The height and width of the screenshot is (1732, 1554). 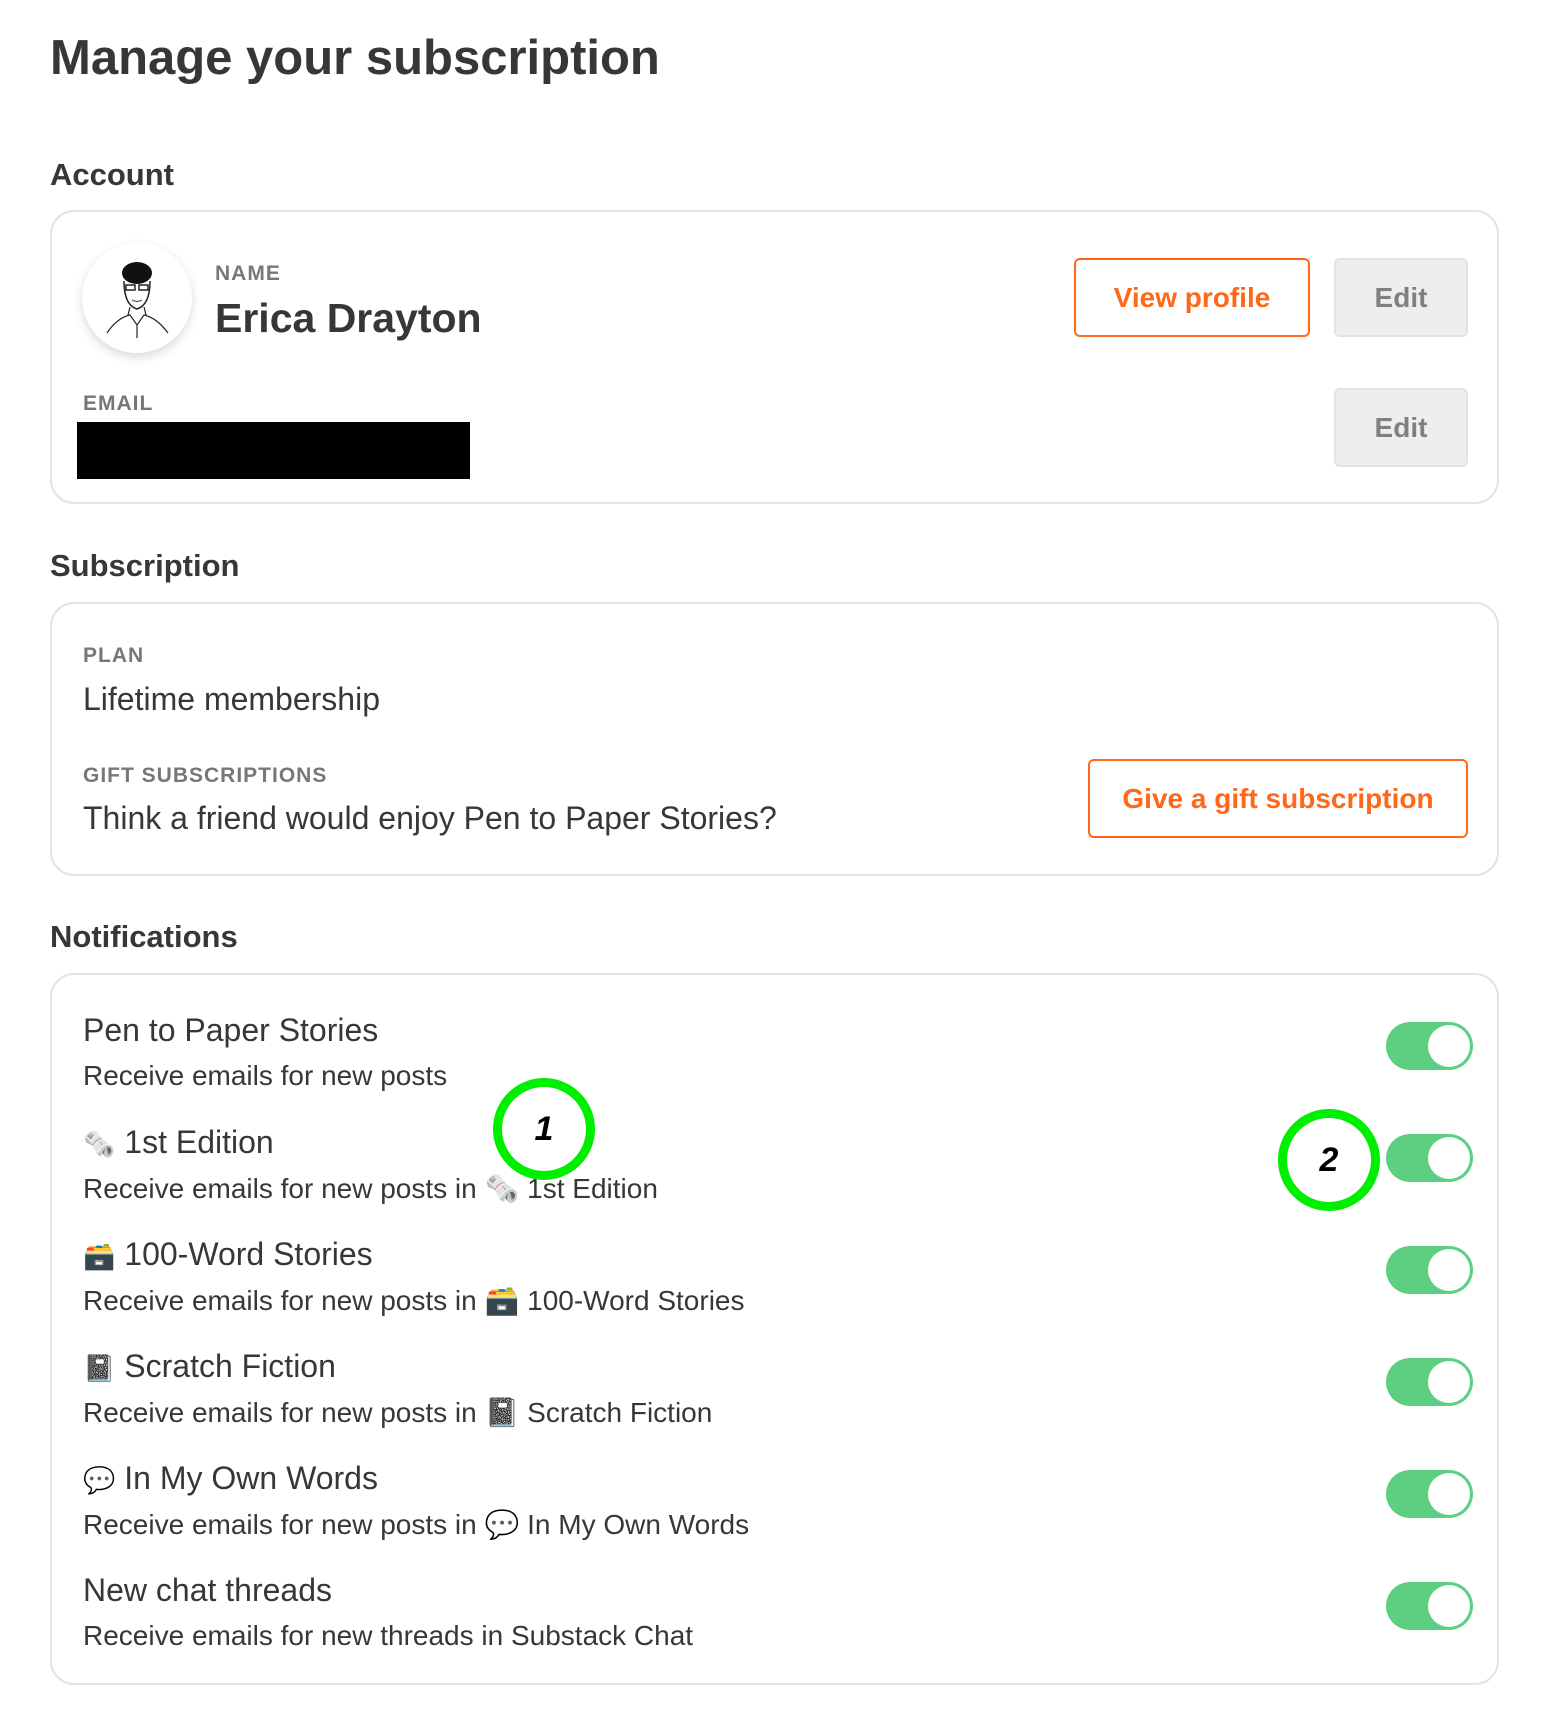 I want to click on notification-title-text: 1st Edition, so click(x=199, y=1142).